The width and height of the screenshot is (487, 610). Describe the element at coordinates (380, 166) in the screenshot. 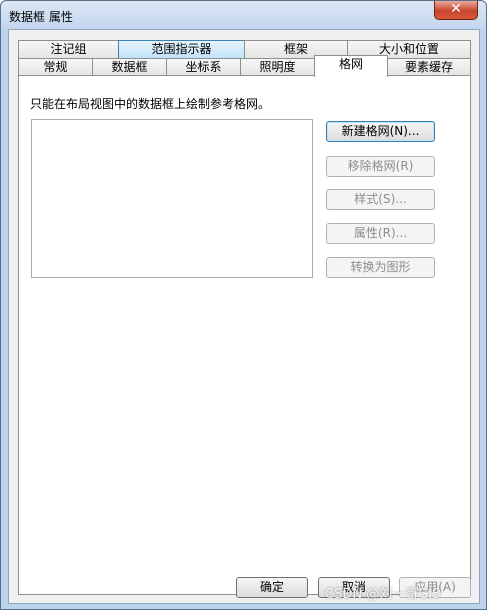

I see `remove-grid-button: 移除格网(R)` at that location.